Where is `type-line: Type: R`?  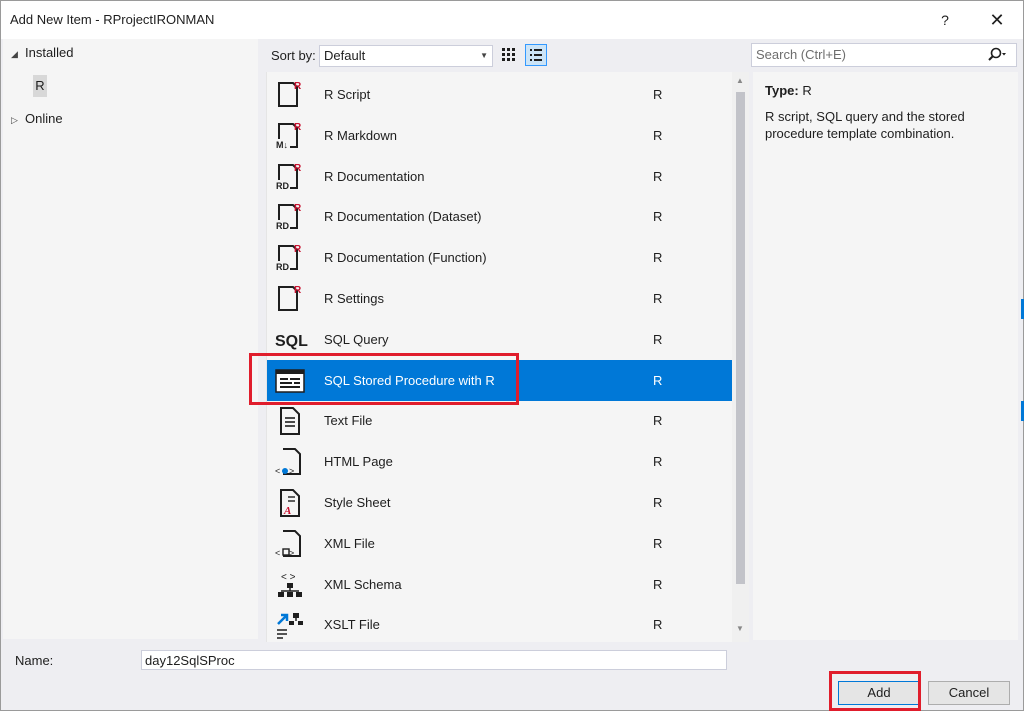 type-line: Type: R is located at coordinates (788, 90).